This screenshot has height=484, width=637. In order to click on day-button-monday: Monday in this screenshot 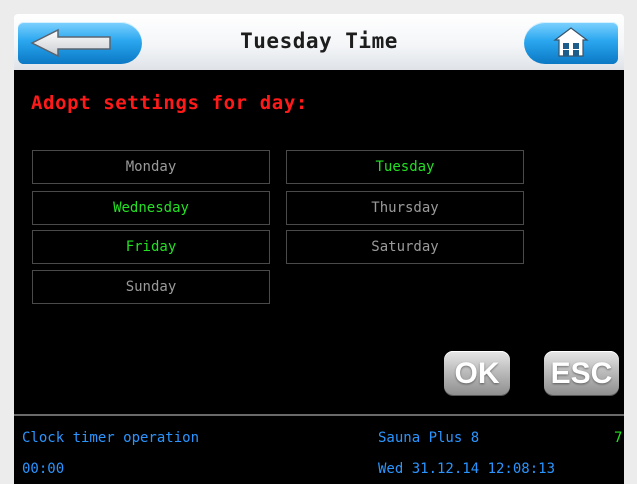, I will do `click(151, 167)`.